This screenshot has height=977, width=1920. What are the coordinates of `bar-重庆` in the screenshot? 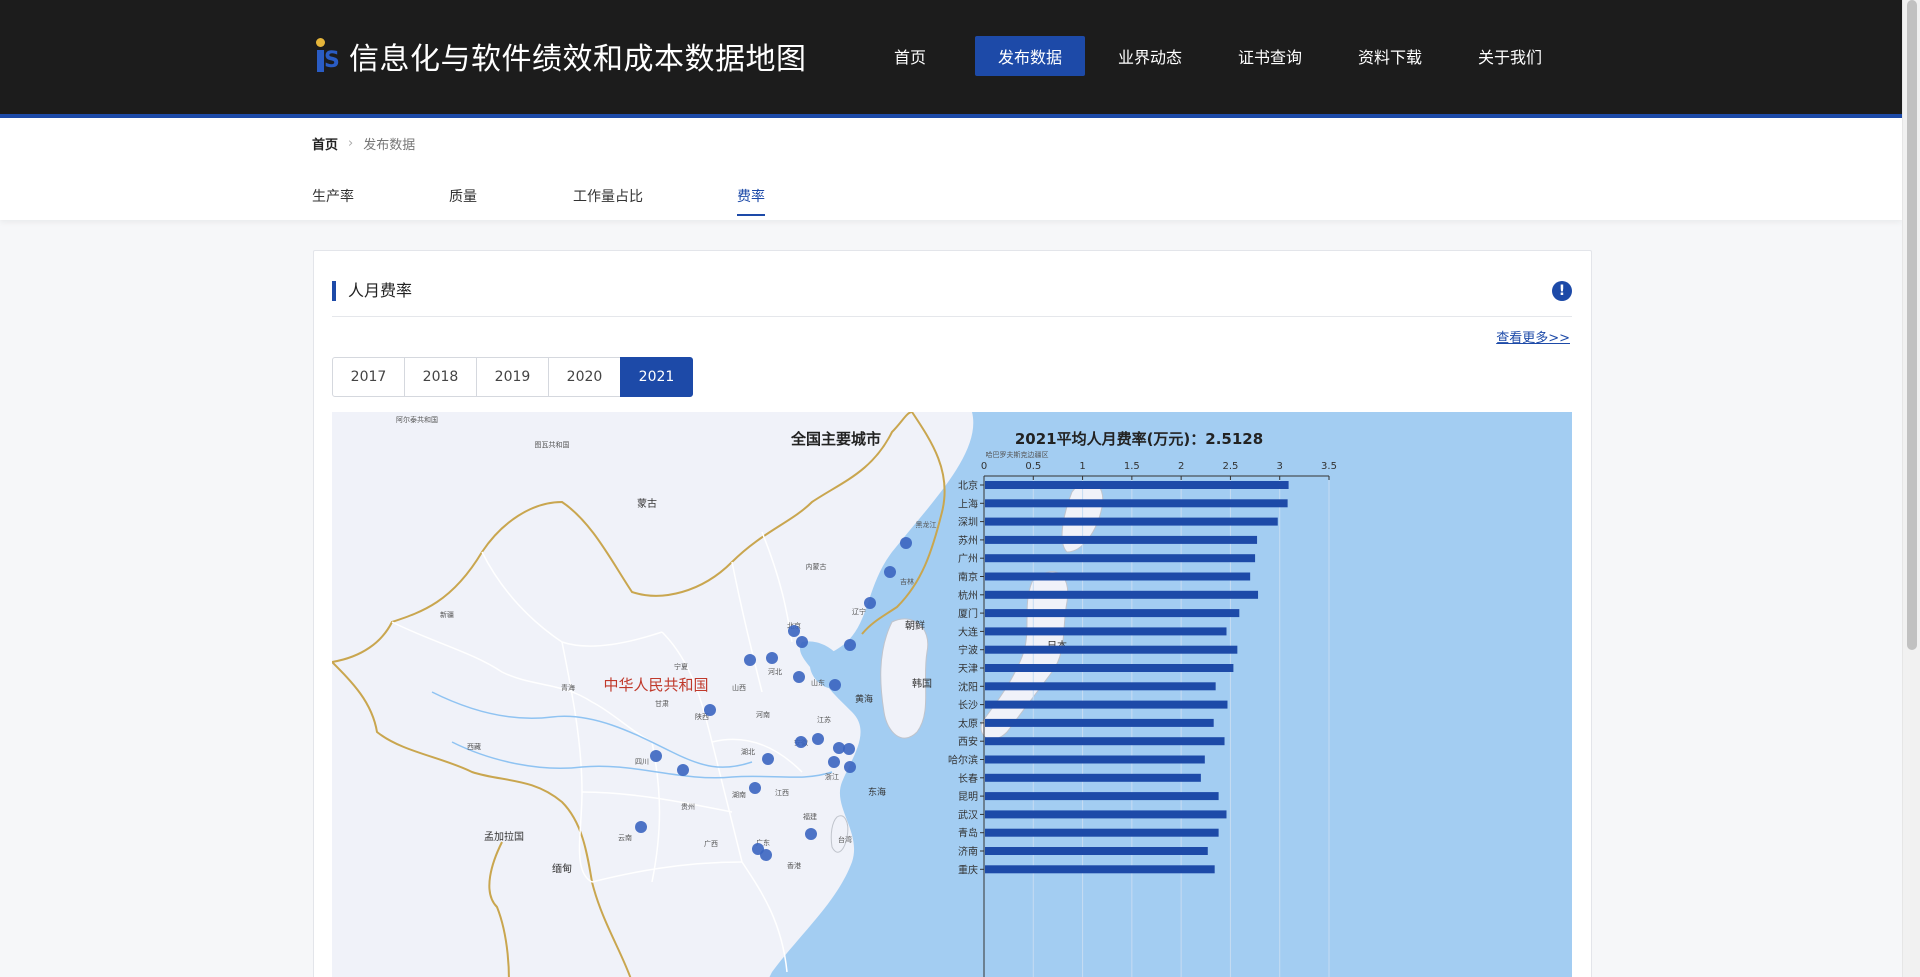 It's located at (1100, 869).